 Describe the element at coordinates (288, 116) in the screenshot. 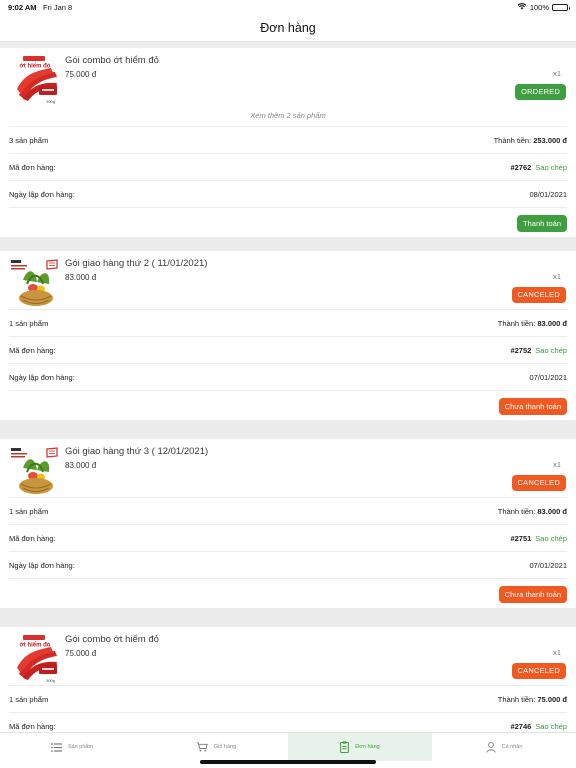

I see `see-more-link: Xem thêm 2 sản phẩm` at that location.